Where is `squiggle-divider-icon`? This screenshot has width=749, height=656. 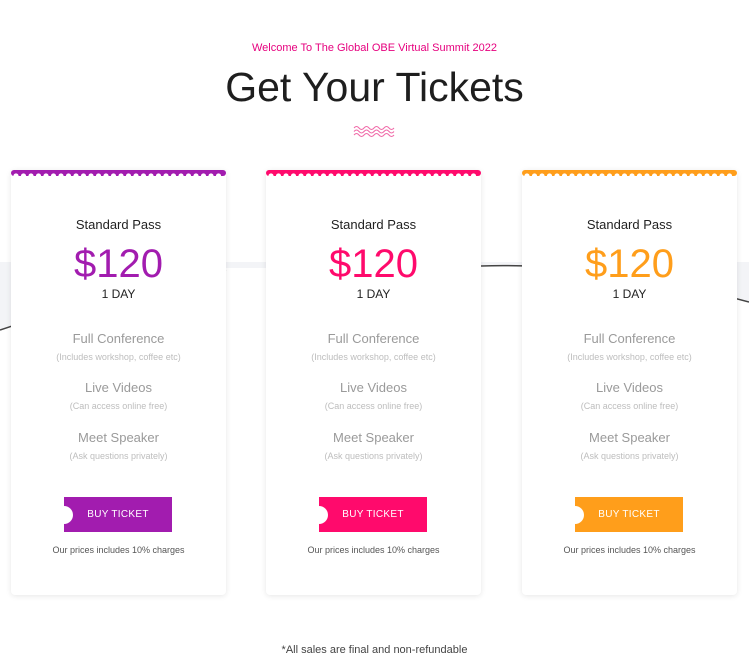
squiggle-divider-icon is located at coordinates (374, 131).